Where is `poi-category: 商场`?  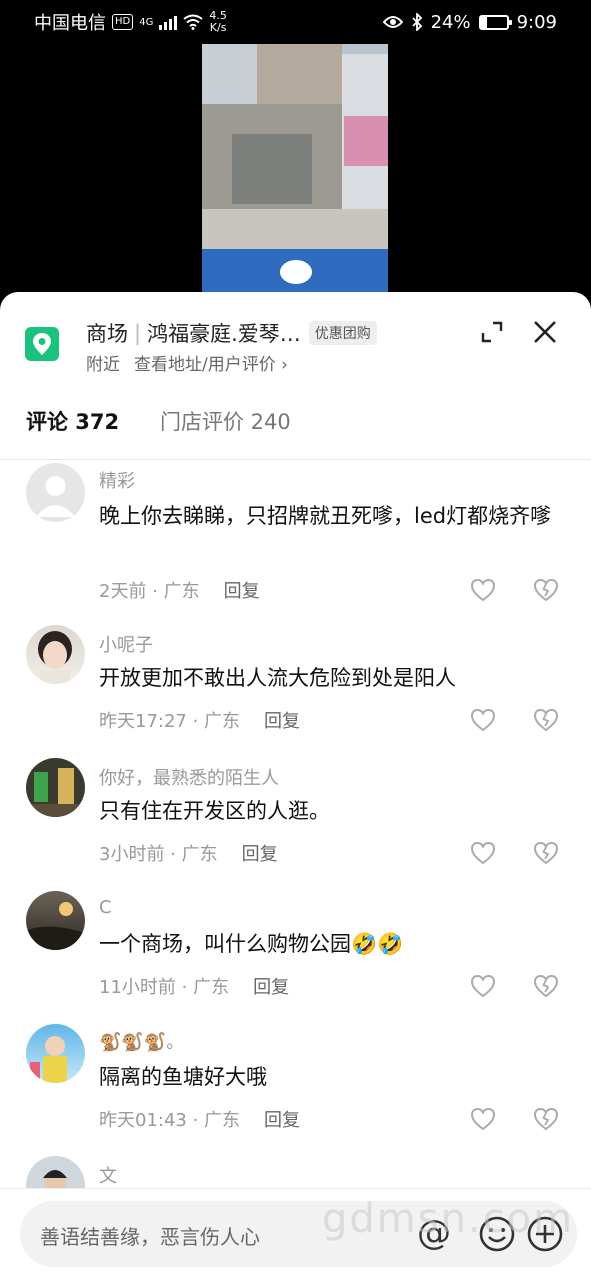
poi-category: 商场 is located at coordinates (107, 334).